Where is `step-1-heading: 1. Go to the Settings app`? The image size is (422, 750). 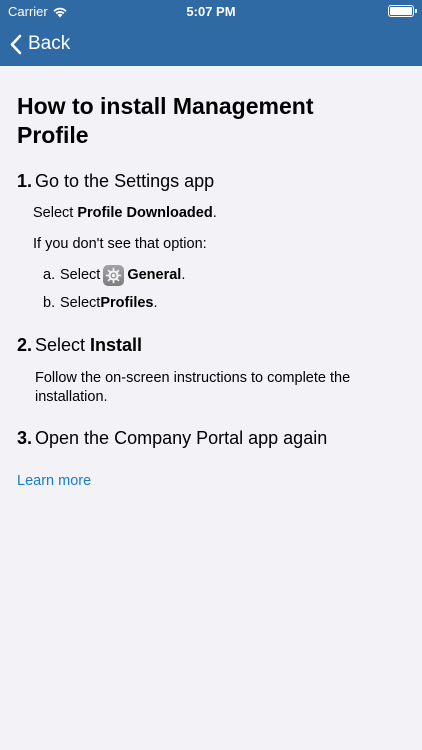 step-1-heading: 1. Go to the Settings app is located at coordinates (212, 181).